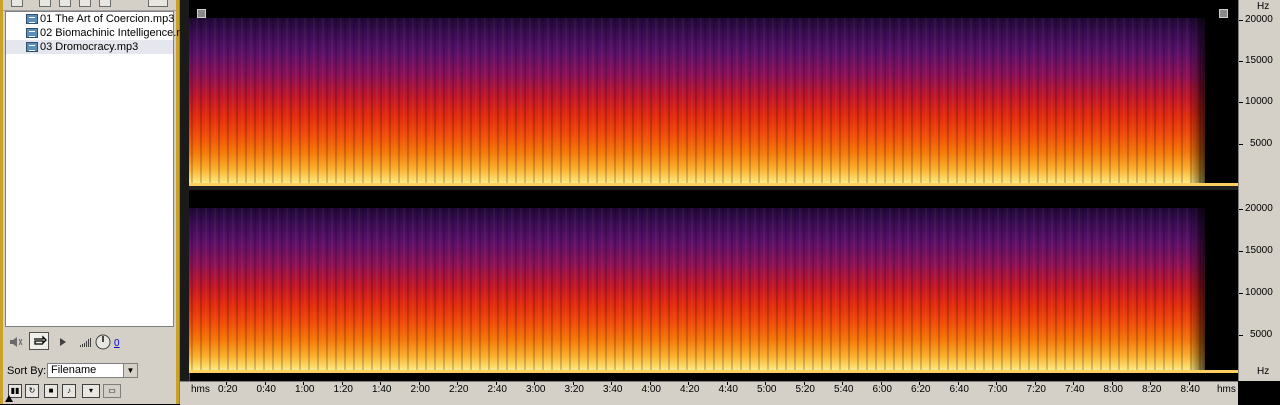 This screenshot has width=1280, height=405. Describe the element at coordinates (65, 3) in the screenshot. I see `insert-icon` at that location.